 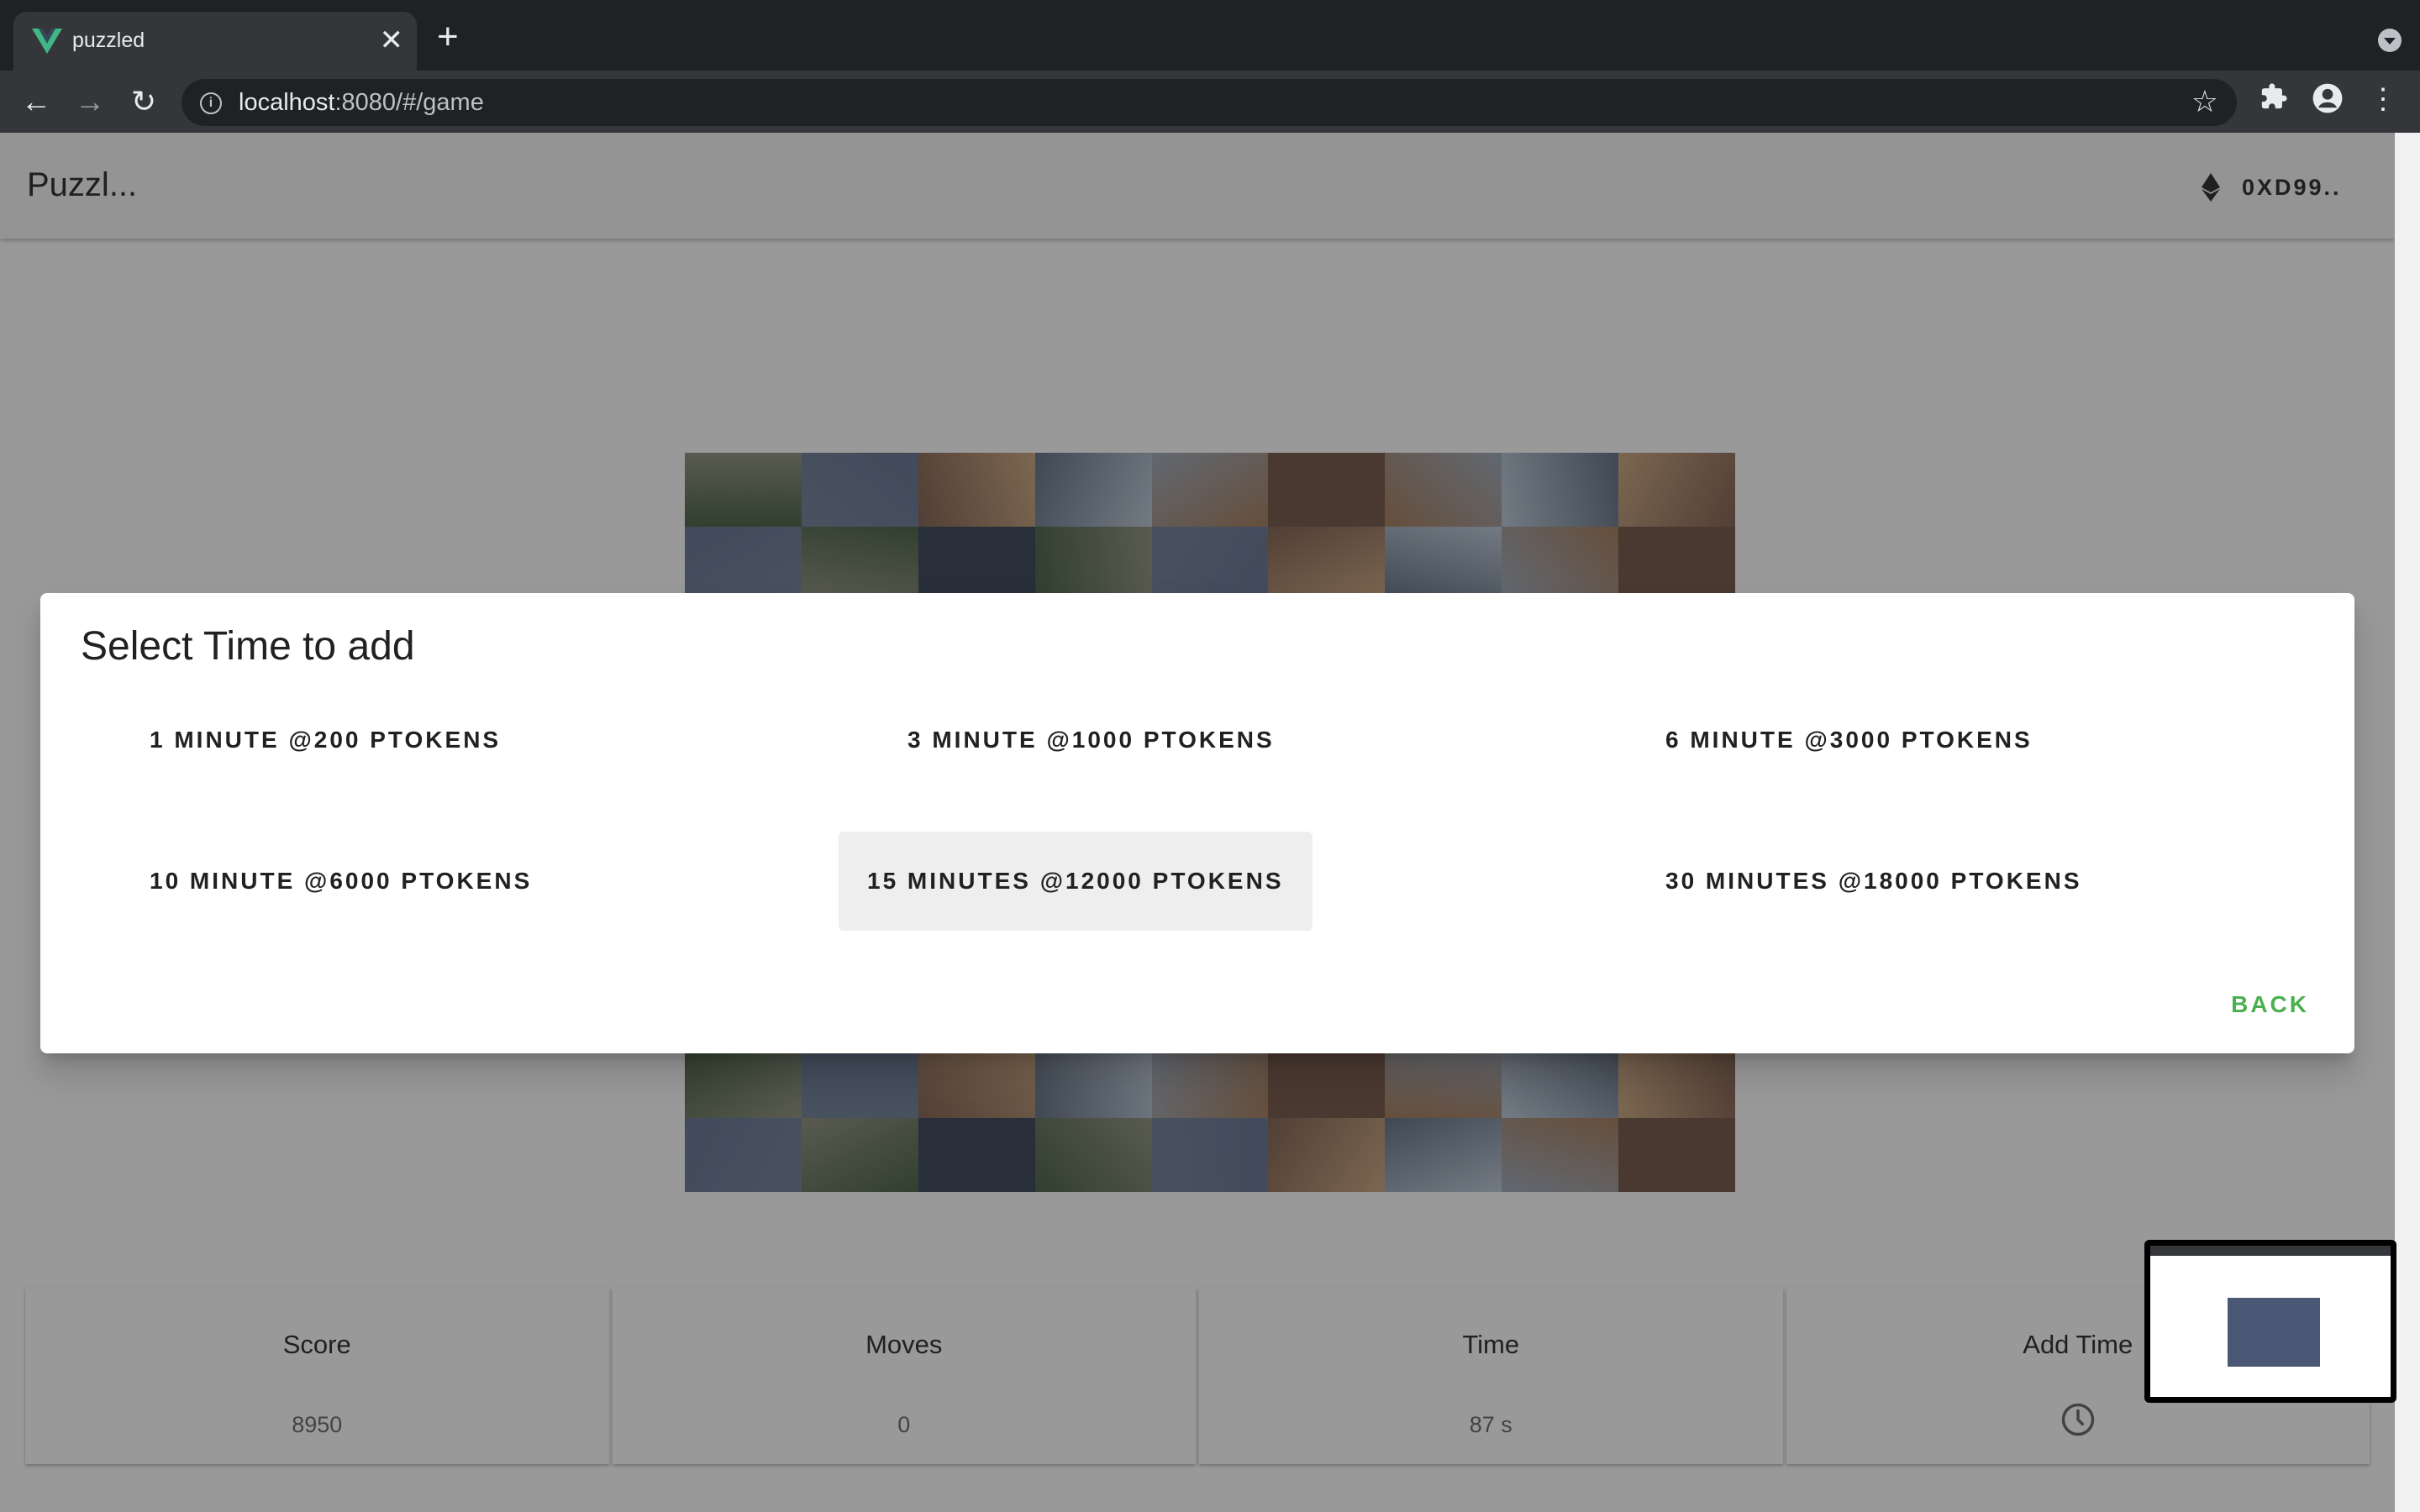 What do you see at coordinates (2270, 1004) in the screenshot?
I see `back-button: BACK` at bounding box center [2270, 1004].